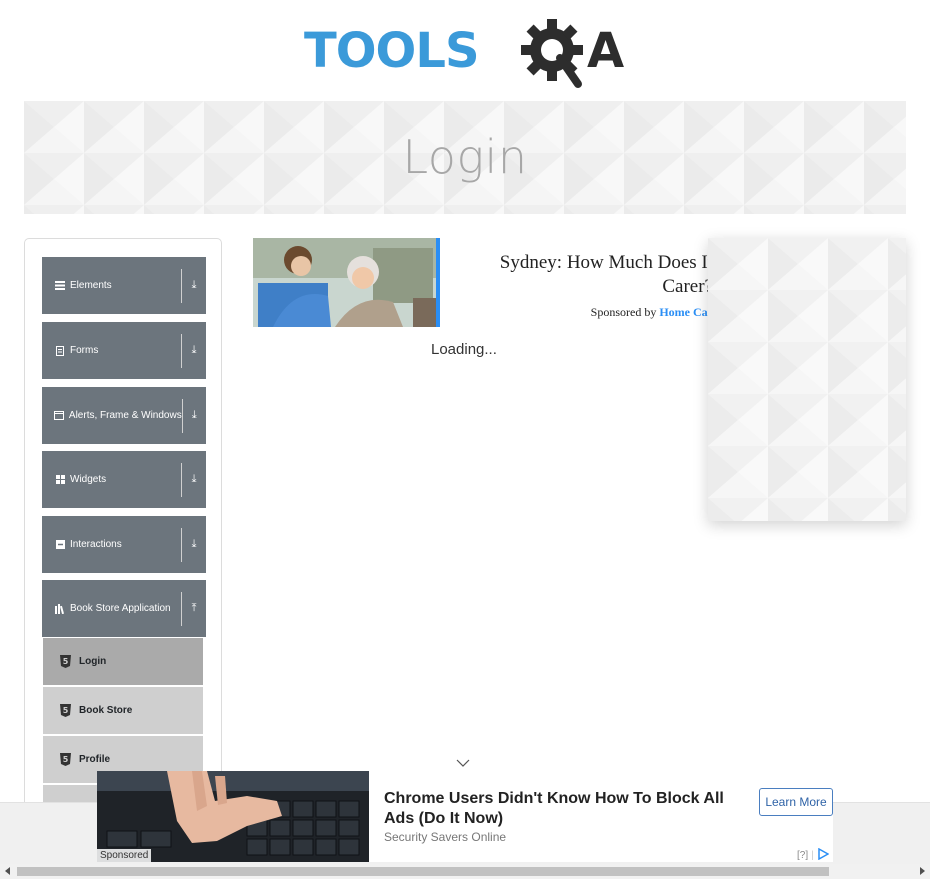 The width and height of the screenshot is (930, 879). Describe the element at coordinates (124, 855) in the screenshot. I see `sponsored-tag: Sponsored` at that location.